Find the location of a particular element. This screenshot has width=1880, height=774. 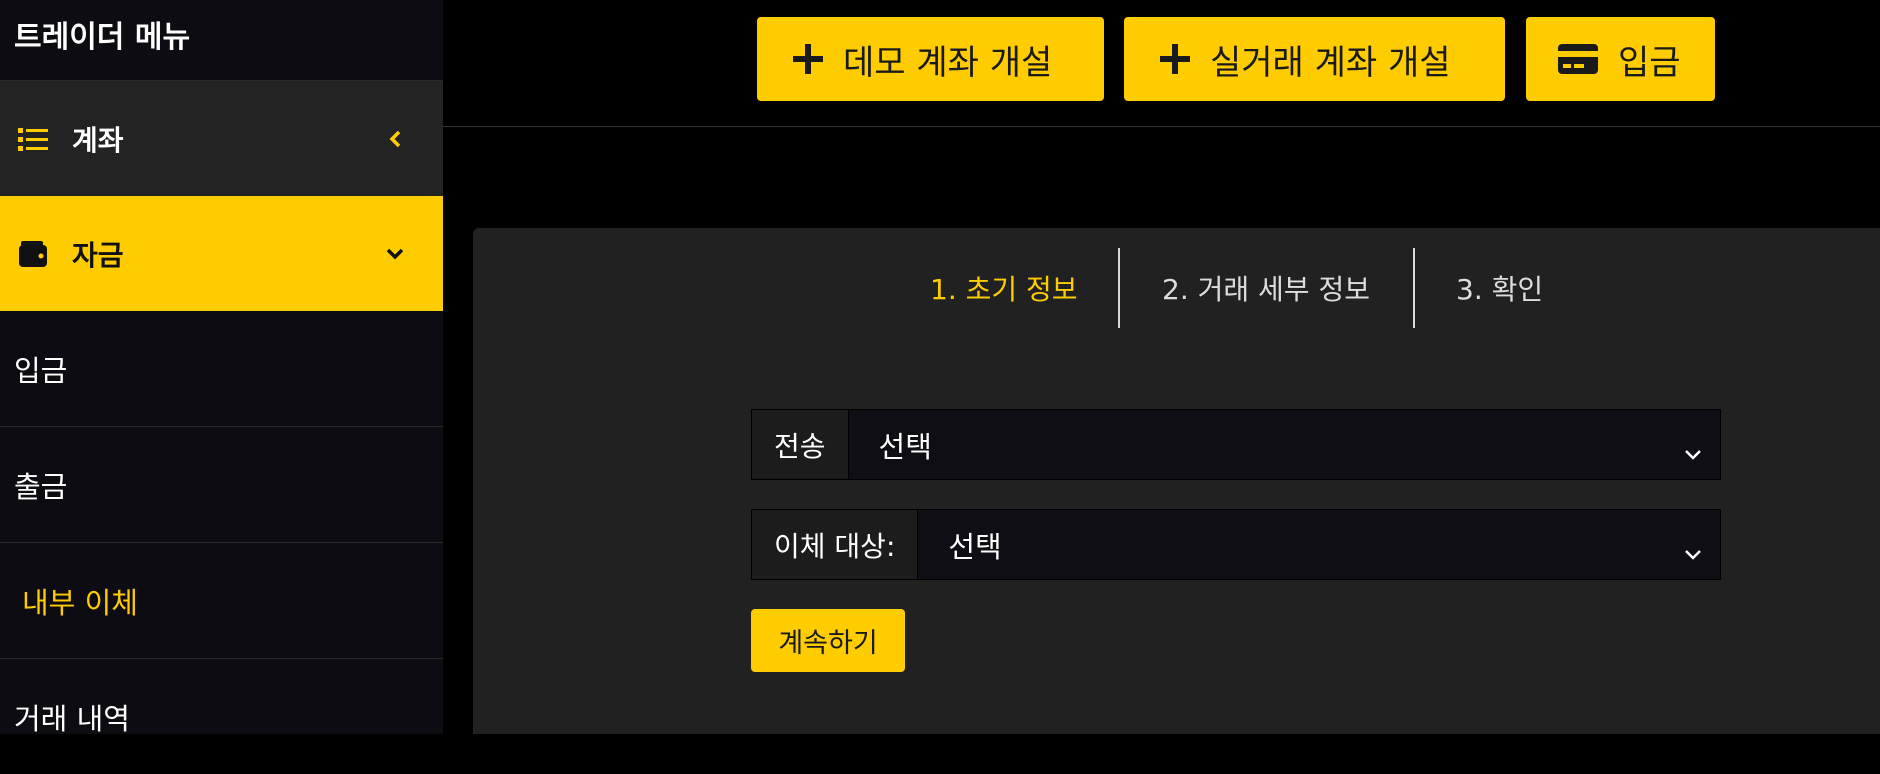

list-icon is located at coordinates (33, 139).